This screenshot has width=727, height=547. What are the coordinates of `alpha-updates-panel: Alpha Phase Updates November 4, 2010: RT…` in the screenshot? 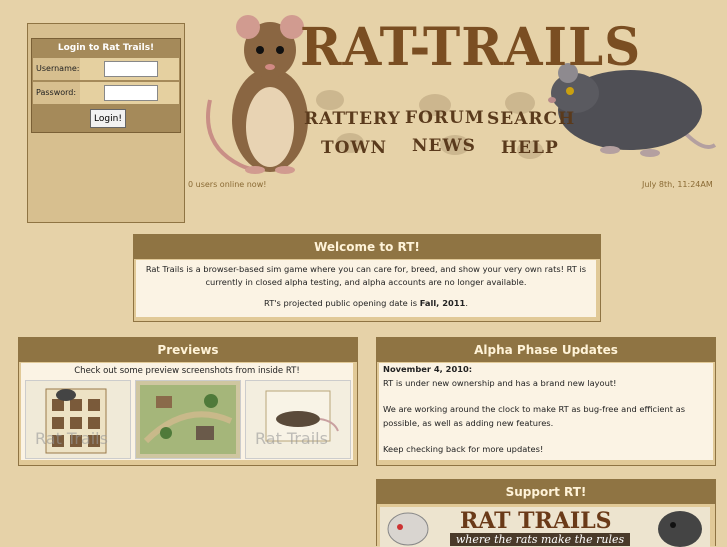 It's located at (546, 401).